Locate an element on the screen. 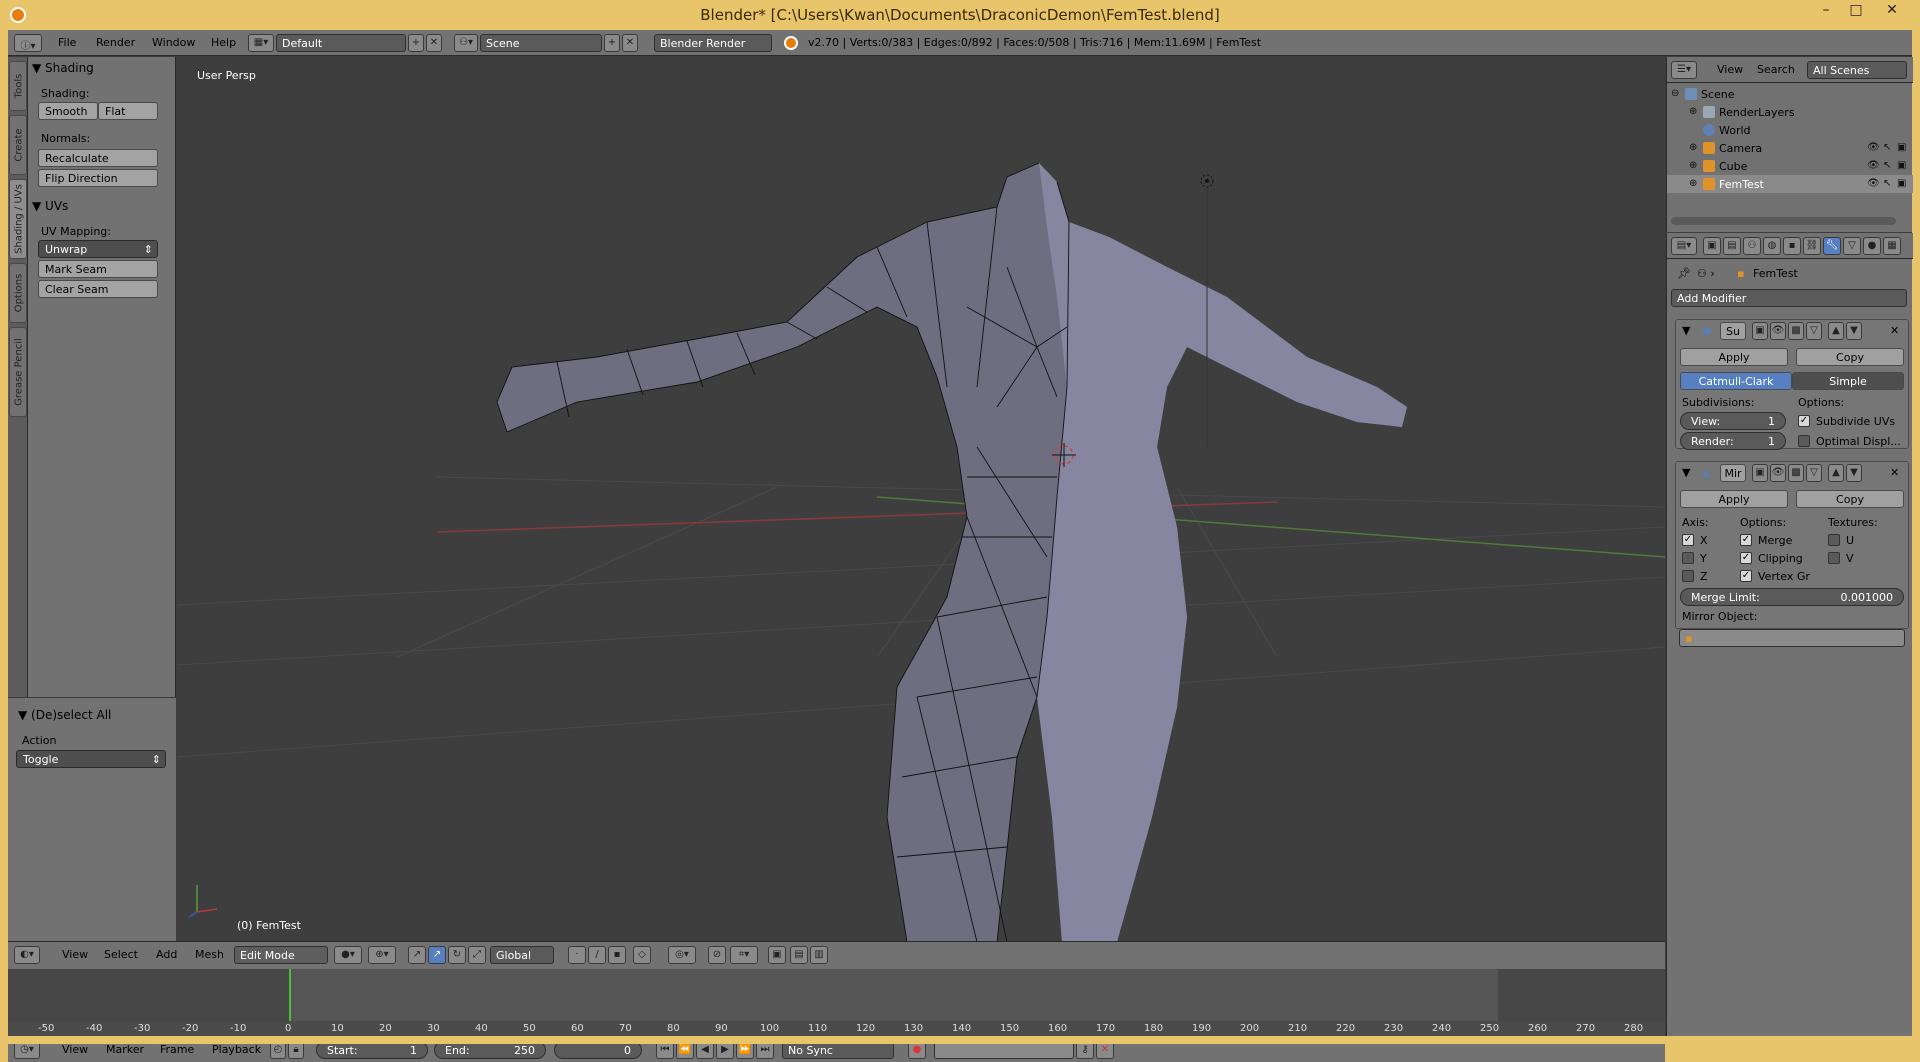  axis-x-checkbox: ✓ is located at coordinates (1688, 540).